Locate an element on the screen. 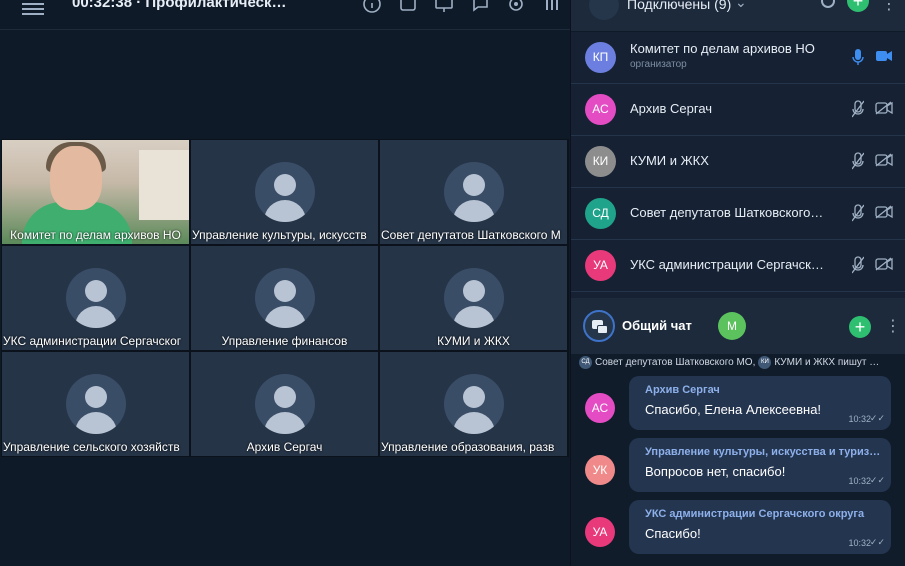  message-text: Вопросов нет, спасибо! is located at coordinates (715, 471).